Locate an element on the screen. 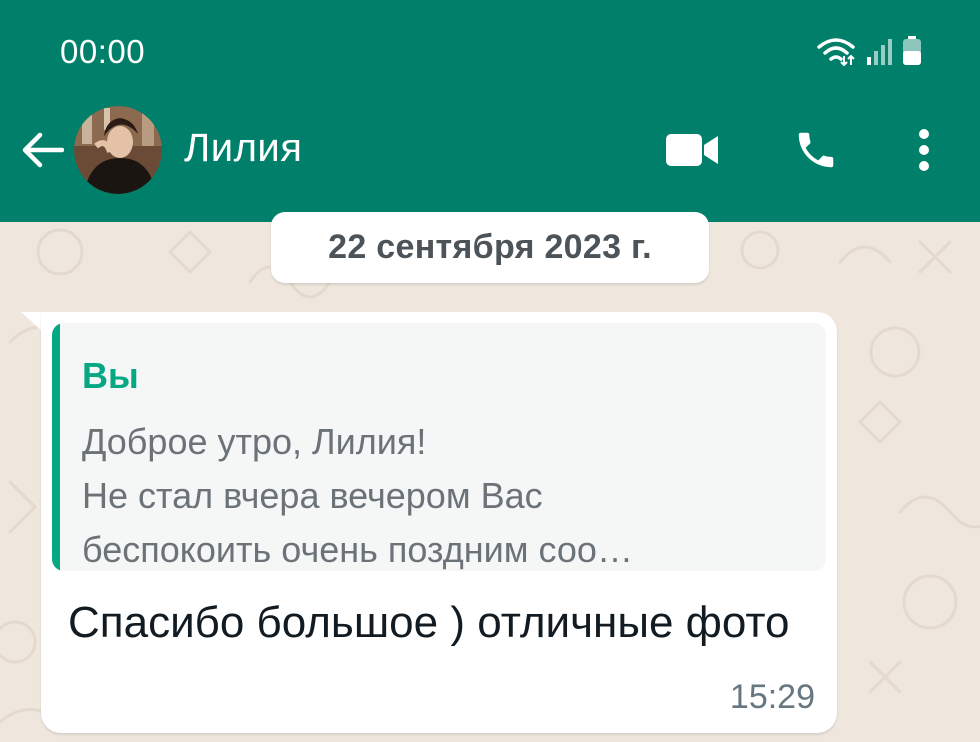  back-button is located at coordinates (42, 152).